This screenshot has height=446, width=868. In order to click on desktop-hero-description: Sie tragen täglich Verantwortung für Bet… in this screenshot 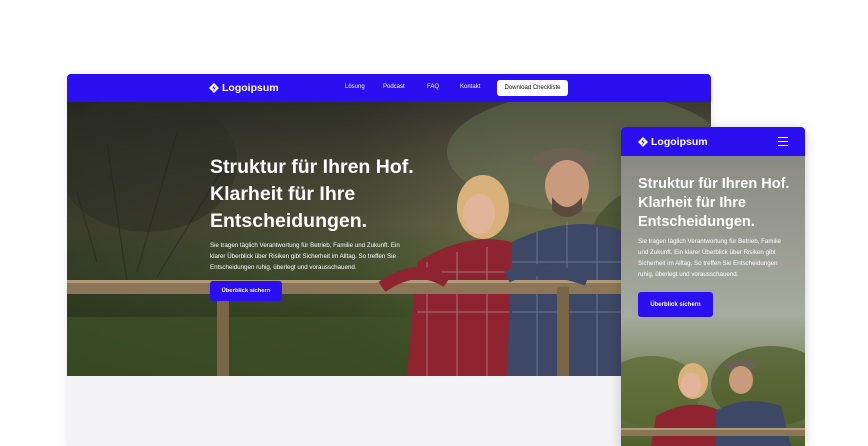, I will do `click(305, 256)`.